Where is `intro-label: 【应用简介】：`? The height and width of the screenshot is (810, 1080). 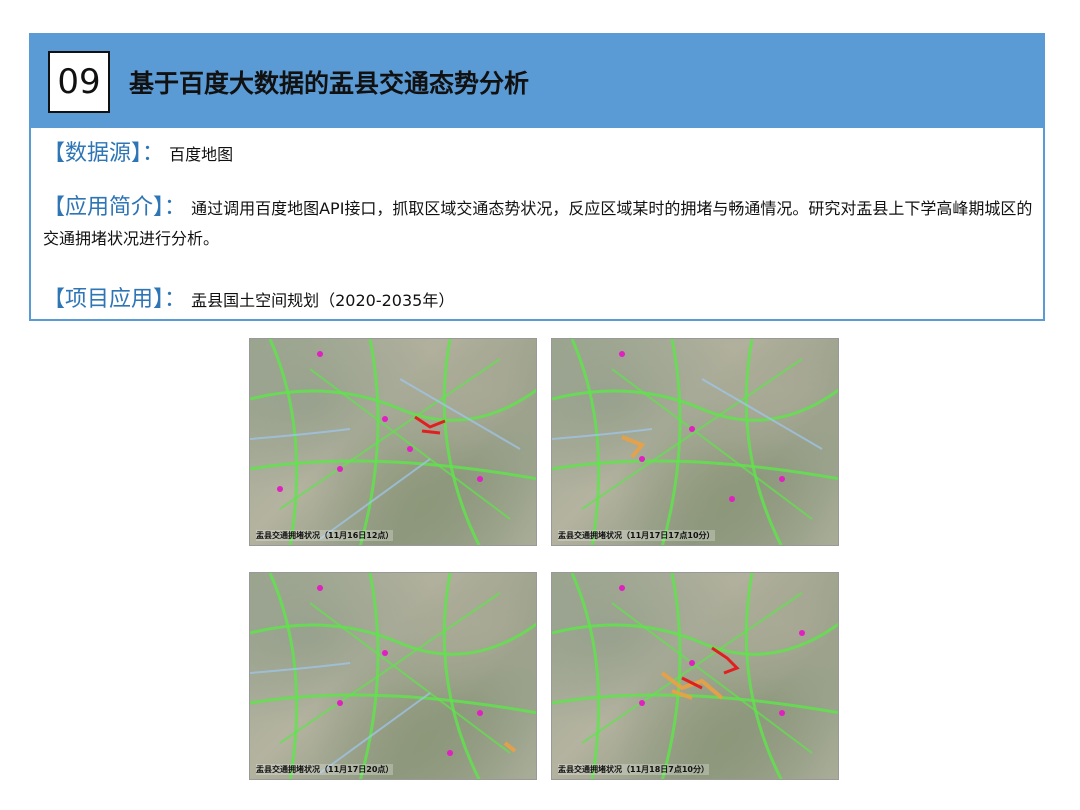
intro-label: 【应用简介】： is located at coordinates (115, 207).